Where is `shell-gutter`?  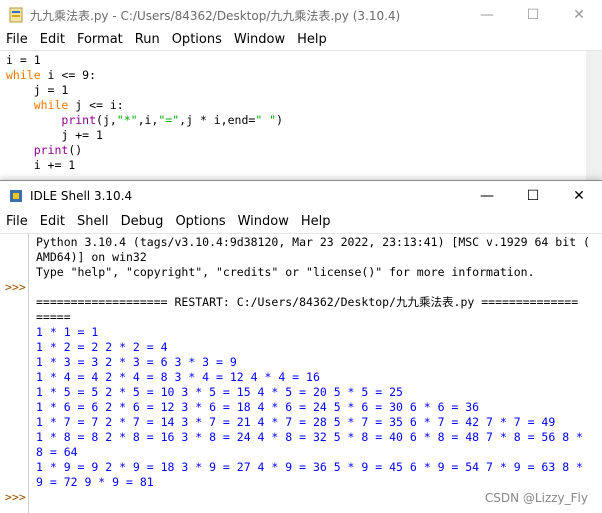 shell-gutter is located at coordinates (14, 373).